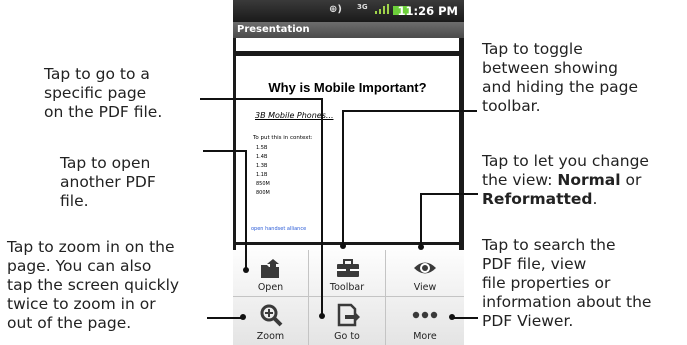  What do you see at coordinates (348, 30) in the screenshot?
I see `app-title-bar: Presentation` at bounding box center [348, 30].